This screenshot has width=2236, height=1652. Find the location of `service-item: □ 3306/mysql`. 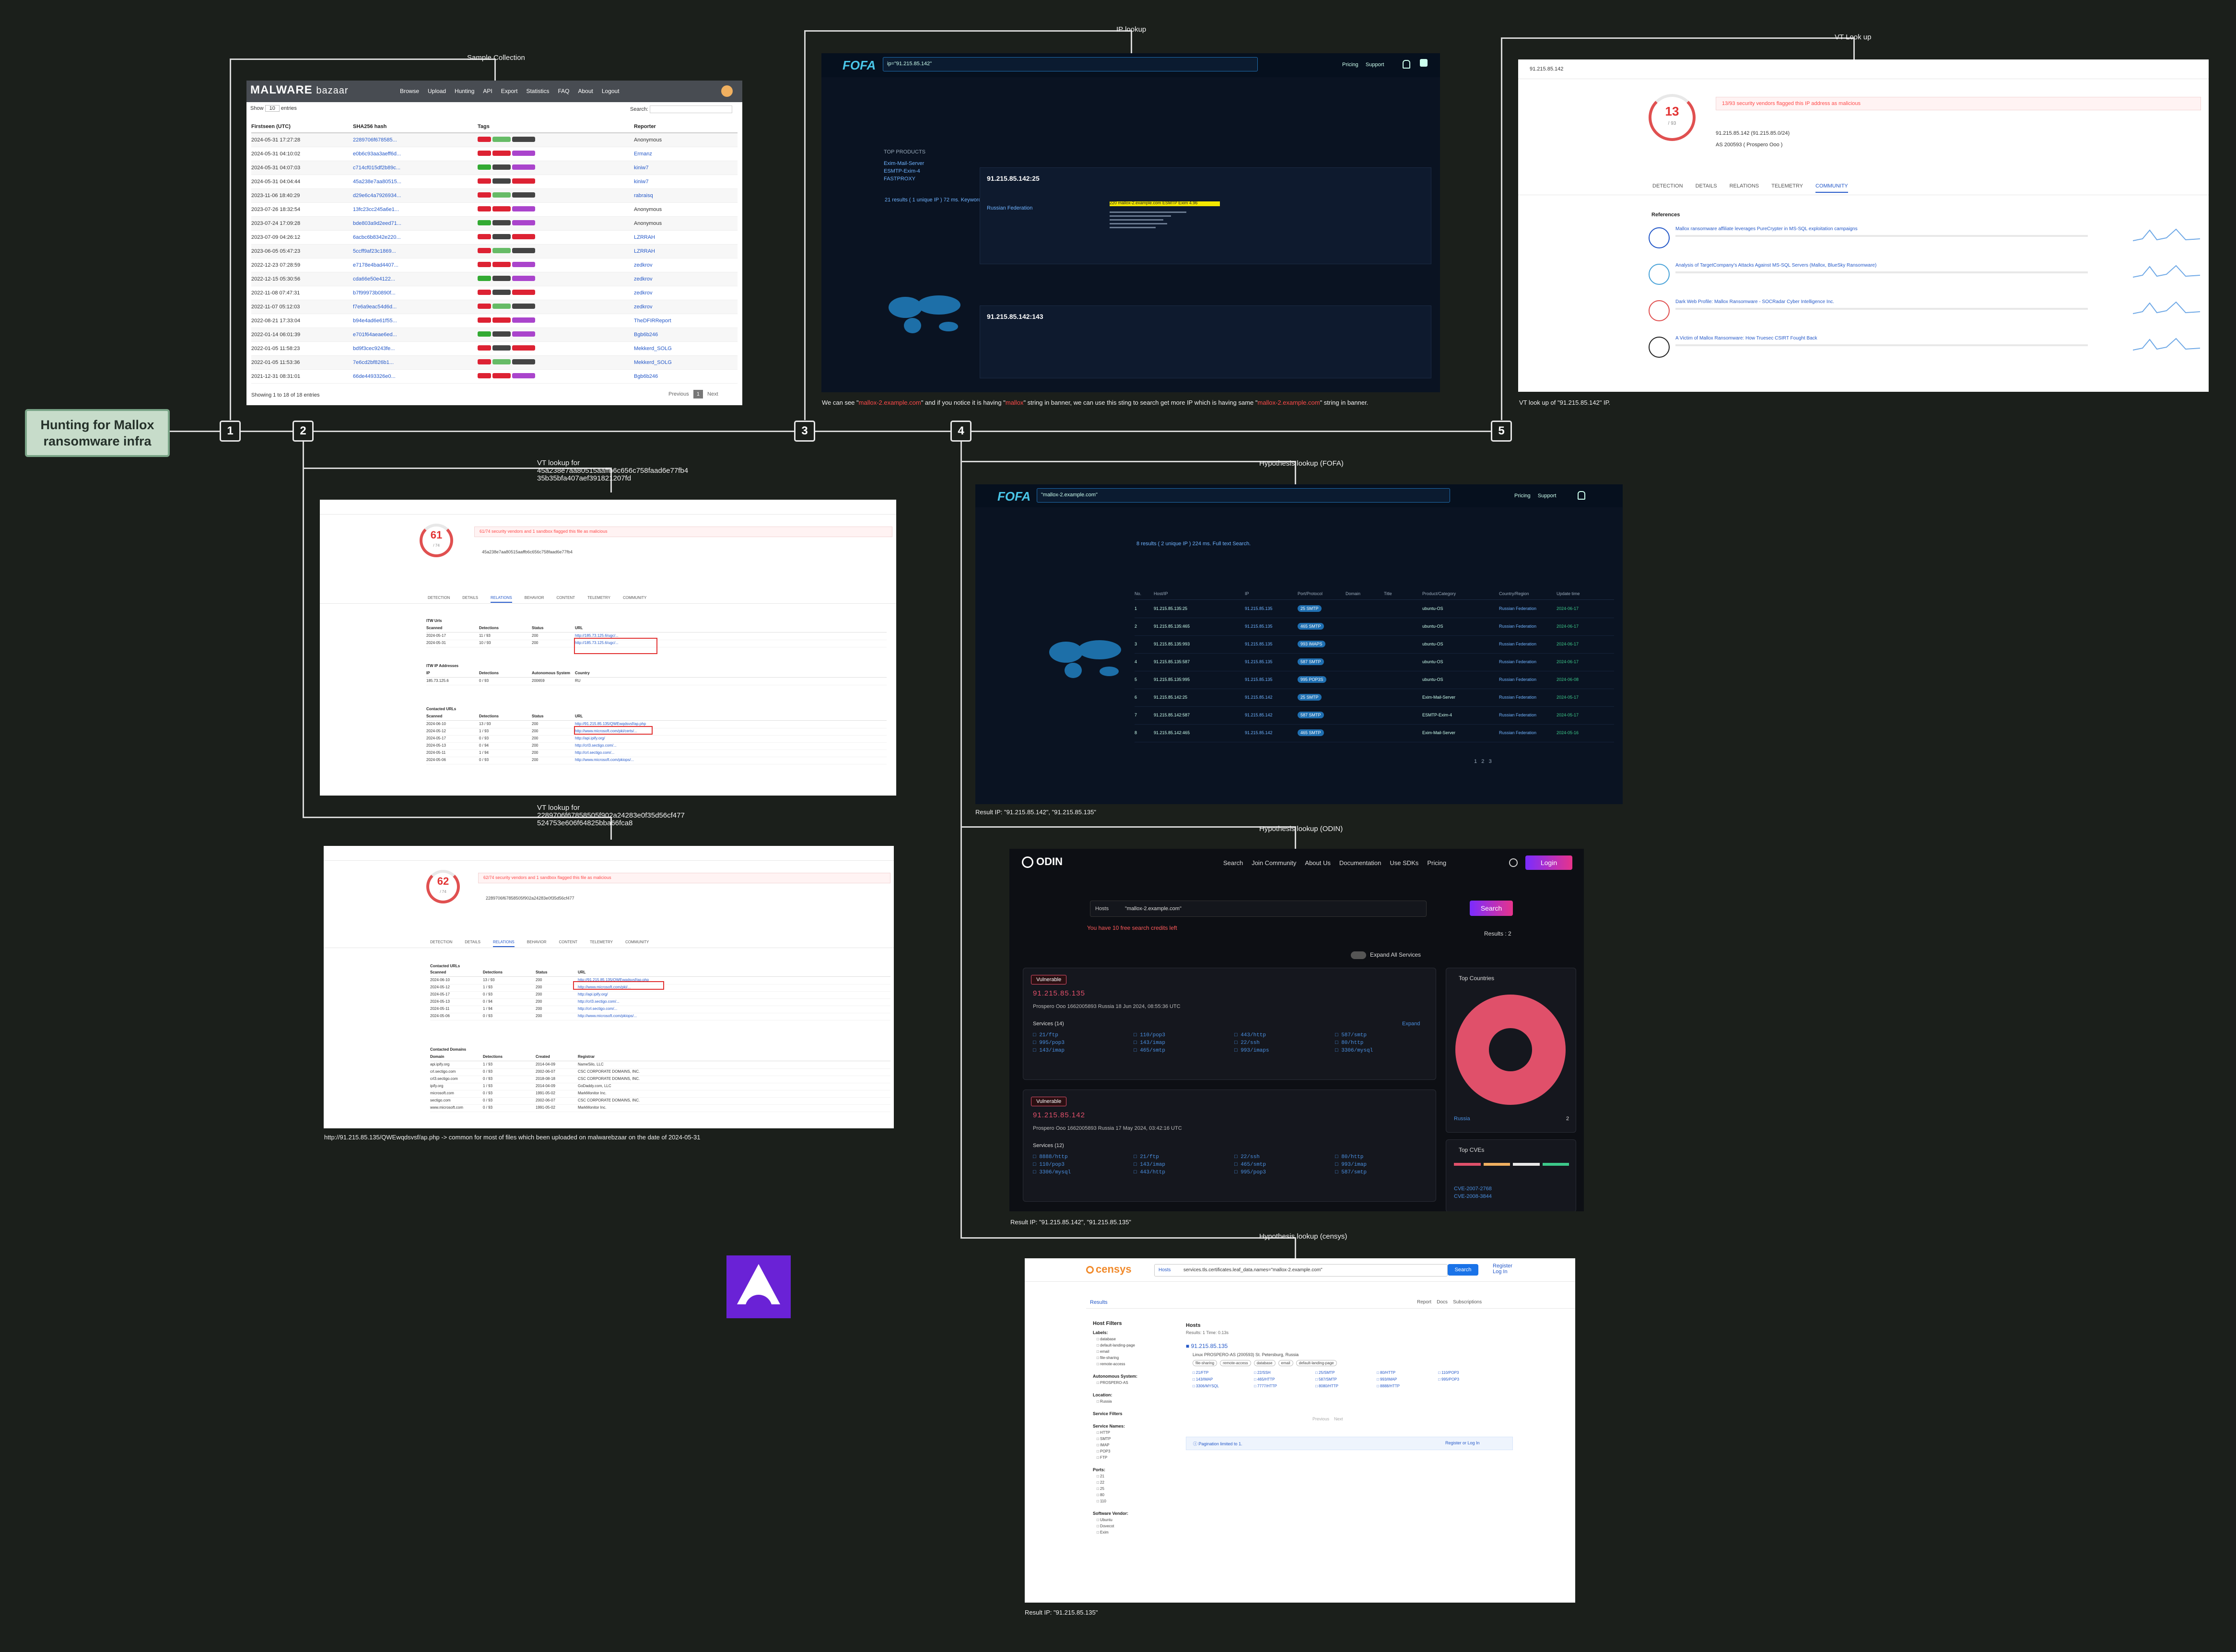

service-item: □ 3306/mysql is located at coordinates (1052, 1172).